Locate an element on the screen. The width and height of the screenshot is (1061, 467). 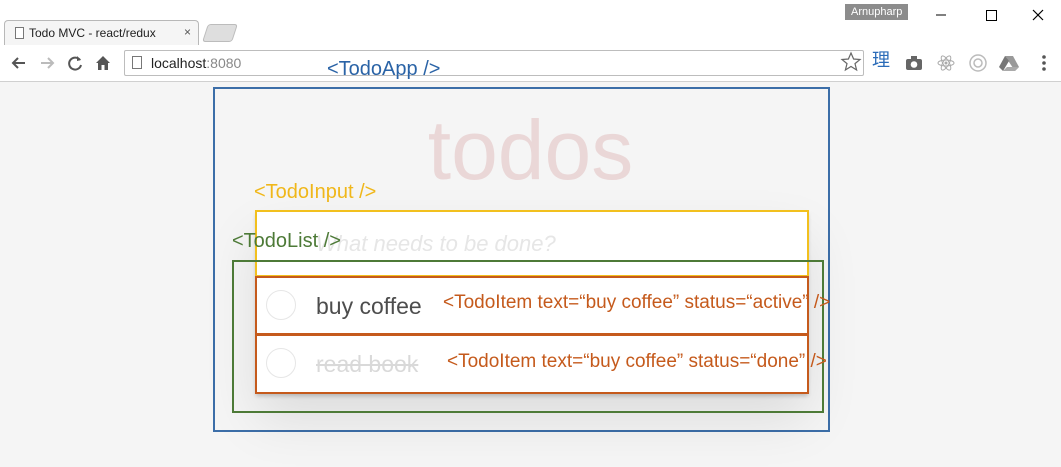
todoinput-annotation-label: <TodoInput /> is located at coordinates (315, 192).